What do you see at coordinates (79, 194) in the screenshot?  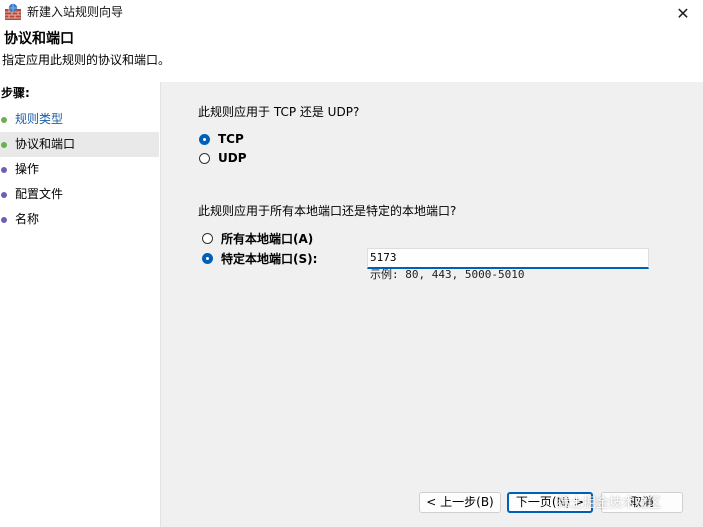 I see `step-profile: 配置文件` at bounding box center [79, 194].